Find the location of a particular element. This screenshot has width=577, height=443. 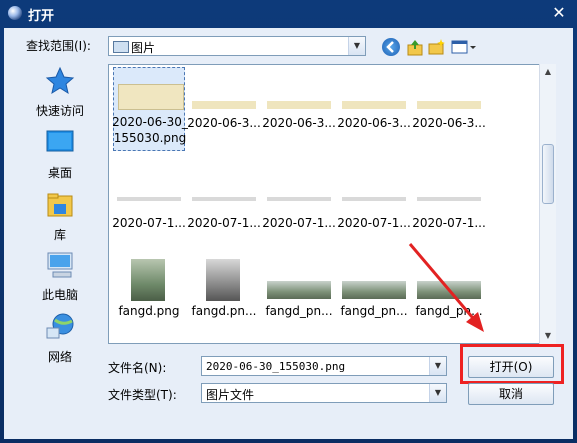

filename-value: 2020-06-30_155030.png is located at coordinates (276, 366).